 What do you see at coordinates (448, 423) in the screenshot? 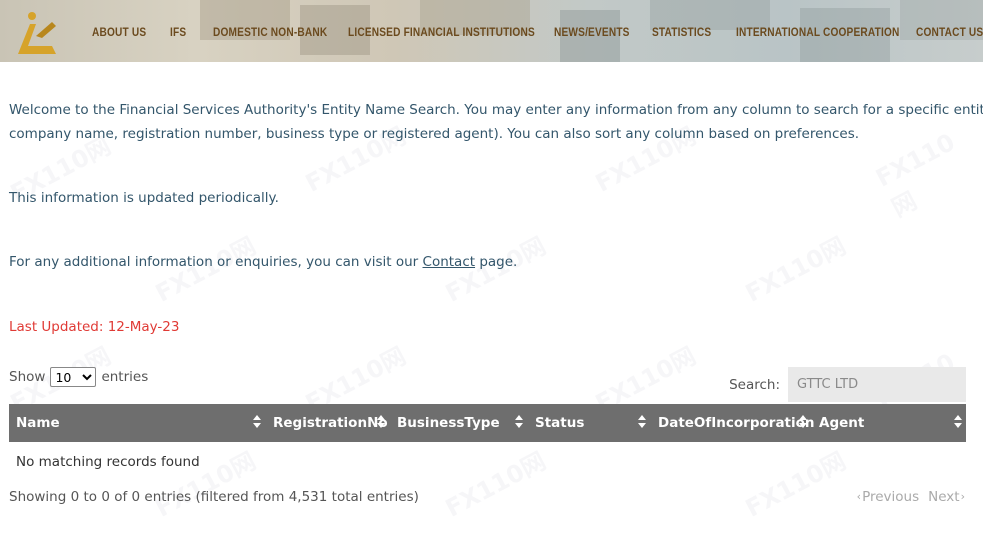
I see `column-header-businesstype: BusinessType` at bounding box center [448, 423].